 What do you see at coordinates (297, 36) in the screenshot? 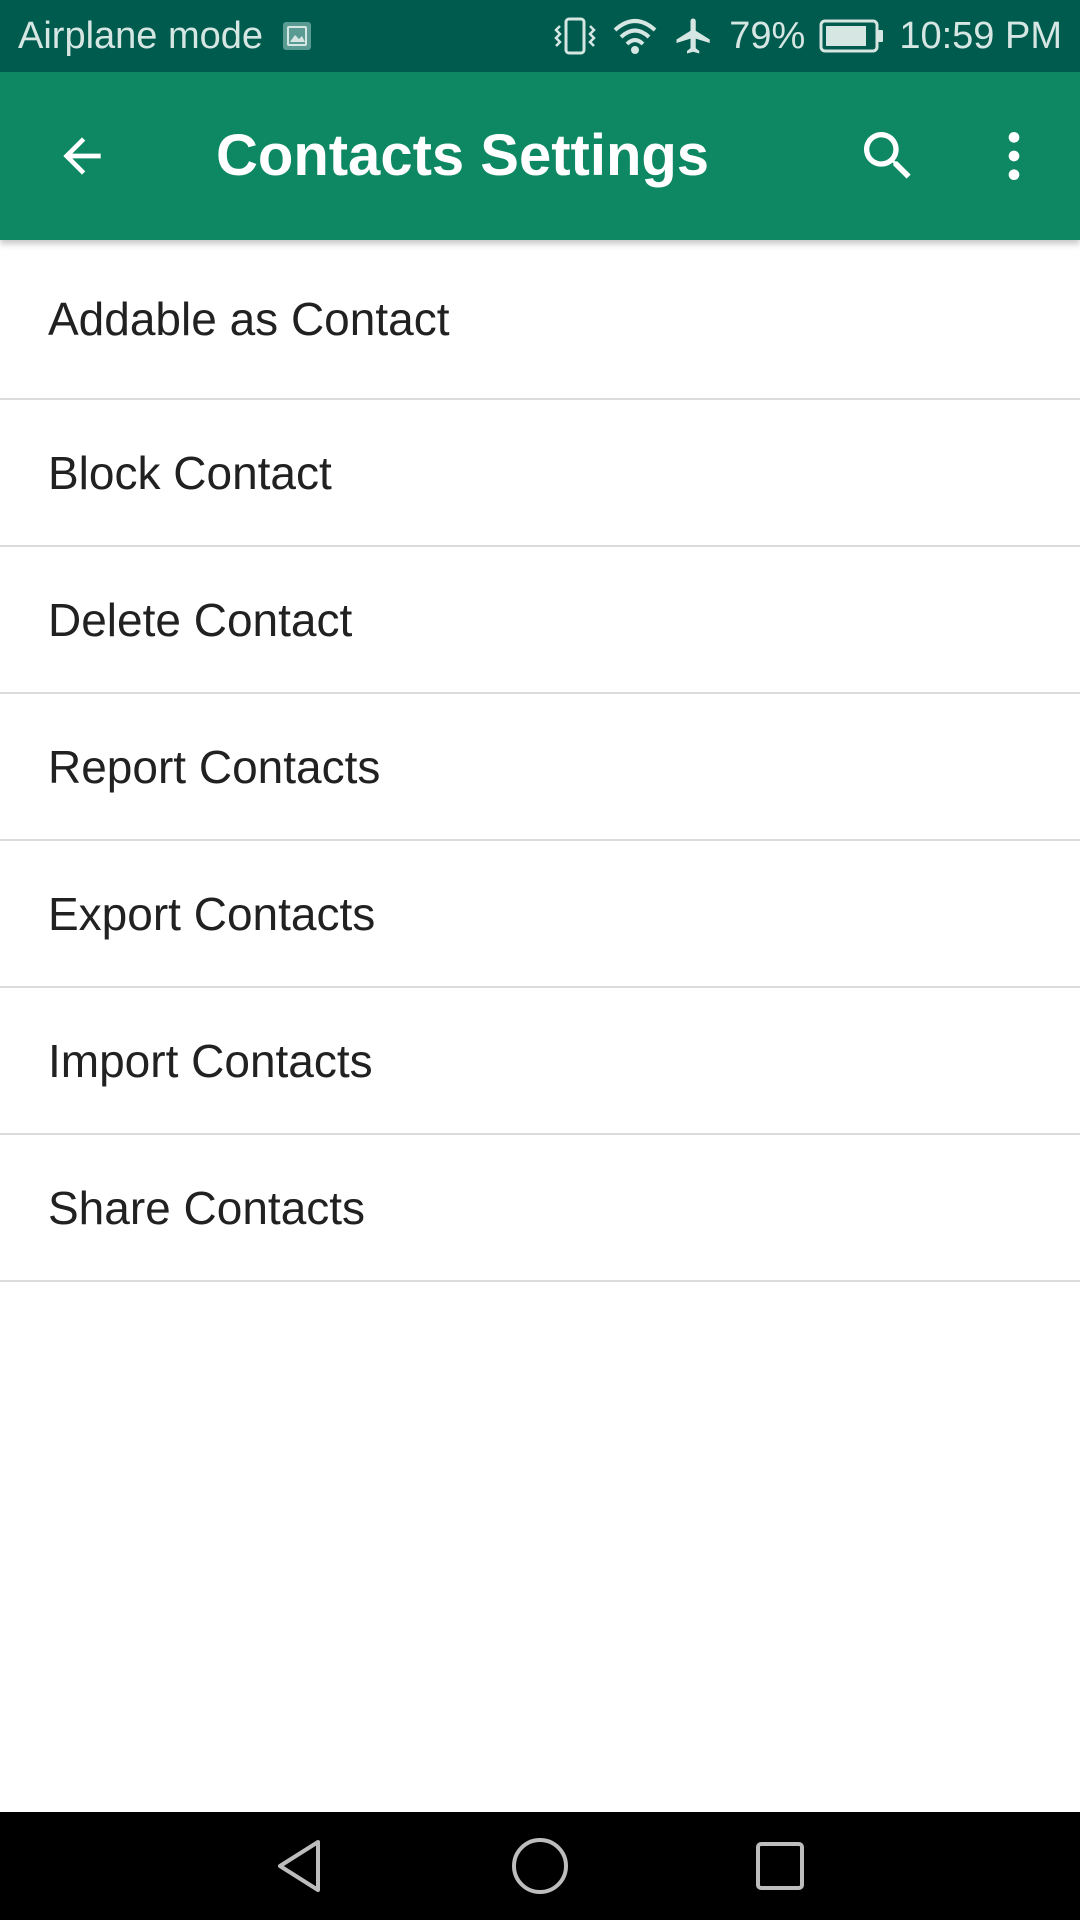
I see `image-notification-icon` at bounding box center [297, 36].